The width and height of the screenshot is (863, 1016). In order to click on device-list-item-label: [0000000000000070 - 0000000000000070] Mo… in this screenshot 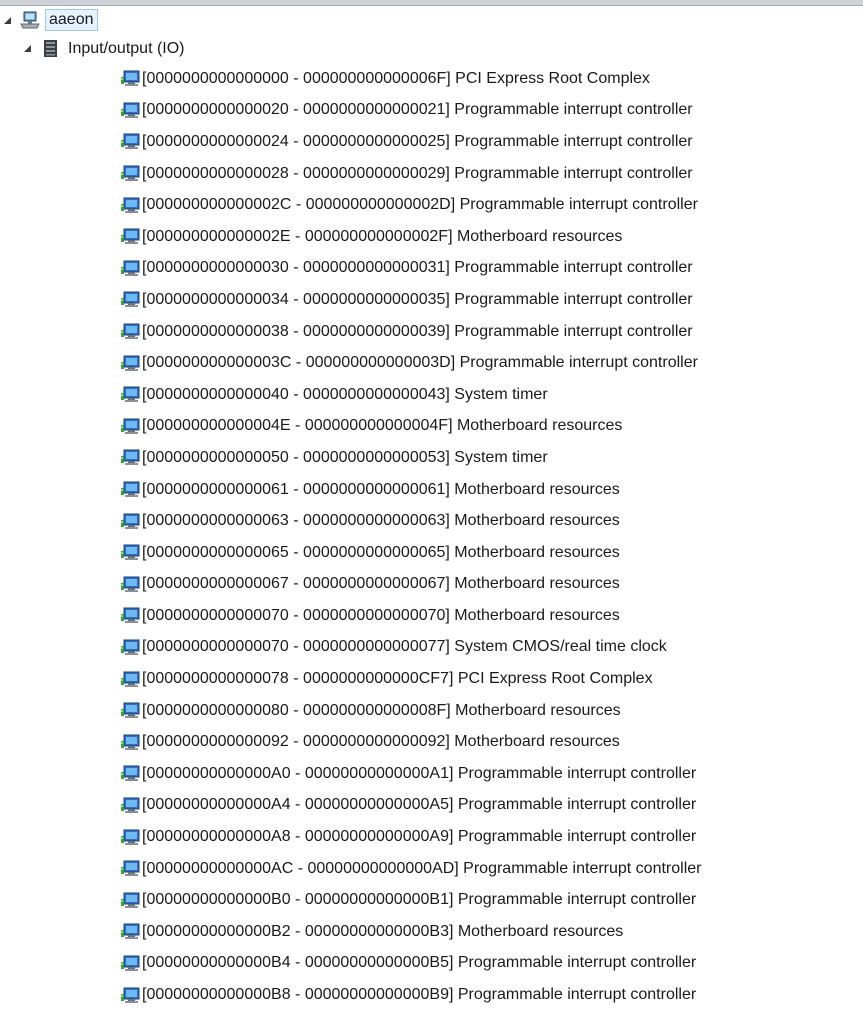, I will do `click(381, 616)`.